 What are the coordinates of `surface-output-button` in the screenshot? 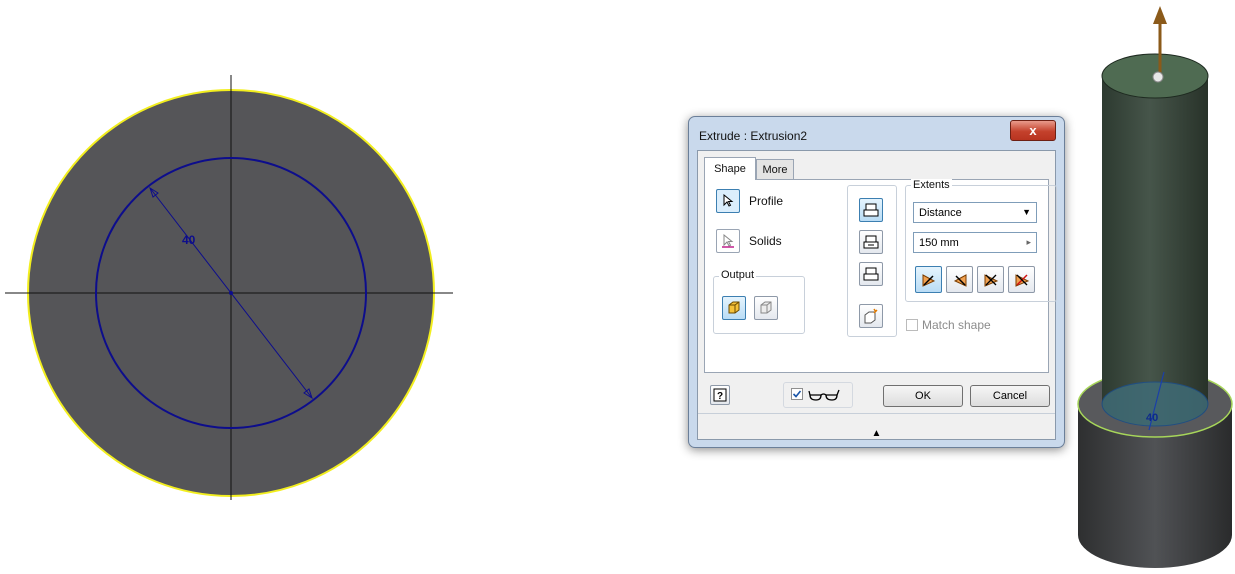 It's located at (766, 308).